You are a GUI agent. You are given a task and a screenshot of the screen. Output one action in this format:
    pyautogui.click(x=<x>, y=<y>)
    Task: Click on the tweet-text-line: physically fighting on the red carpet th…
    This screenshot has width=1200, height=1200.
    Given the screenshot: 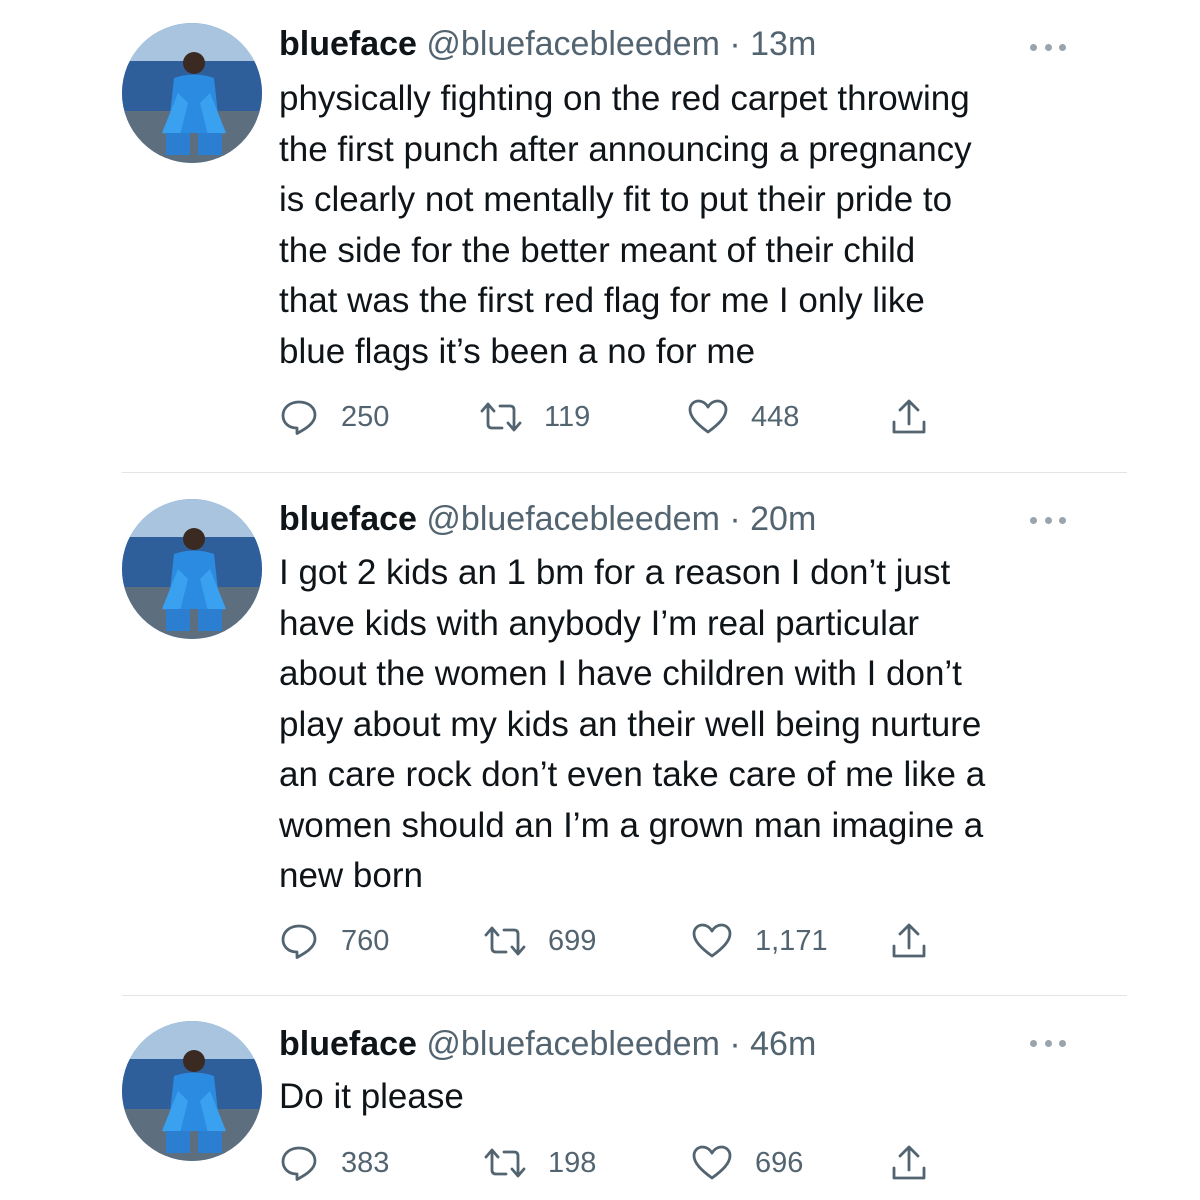 What is the action you would take?
    pyautogui.click(x=624, y=98)
    